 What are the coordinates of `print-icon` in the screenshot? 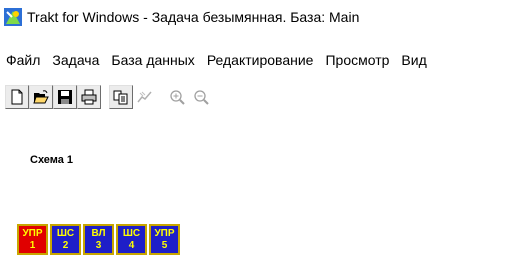 It's located at (89, 97).